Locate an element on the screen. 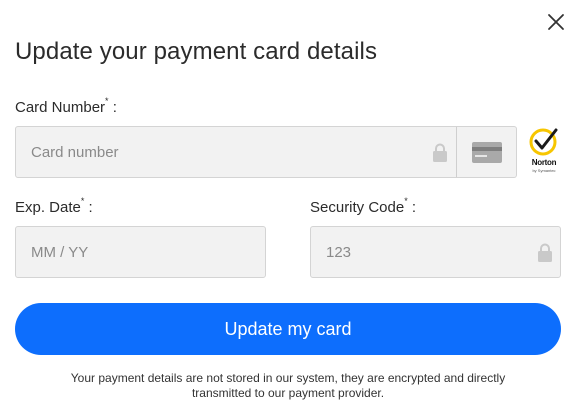 This screenshot has width=578, height=416. credit-card-icon is located at coordinates (487, 152).